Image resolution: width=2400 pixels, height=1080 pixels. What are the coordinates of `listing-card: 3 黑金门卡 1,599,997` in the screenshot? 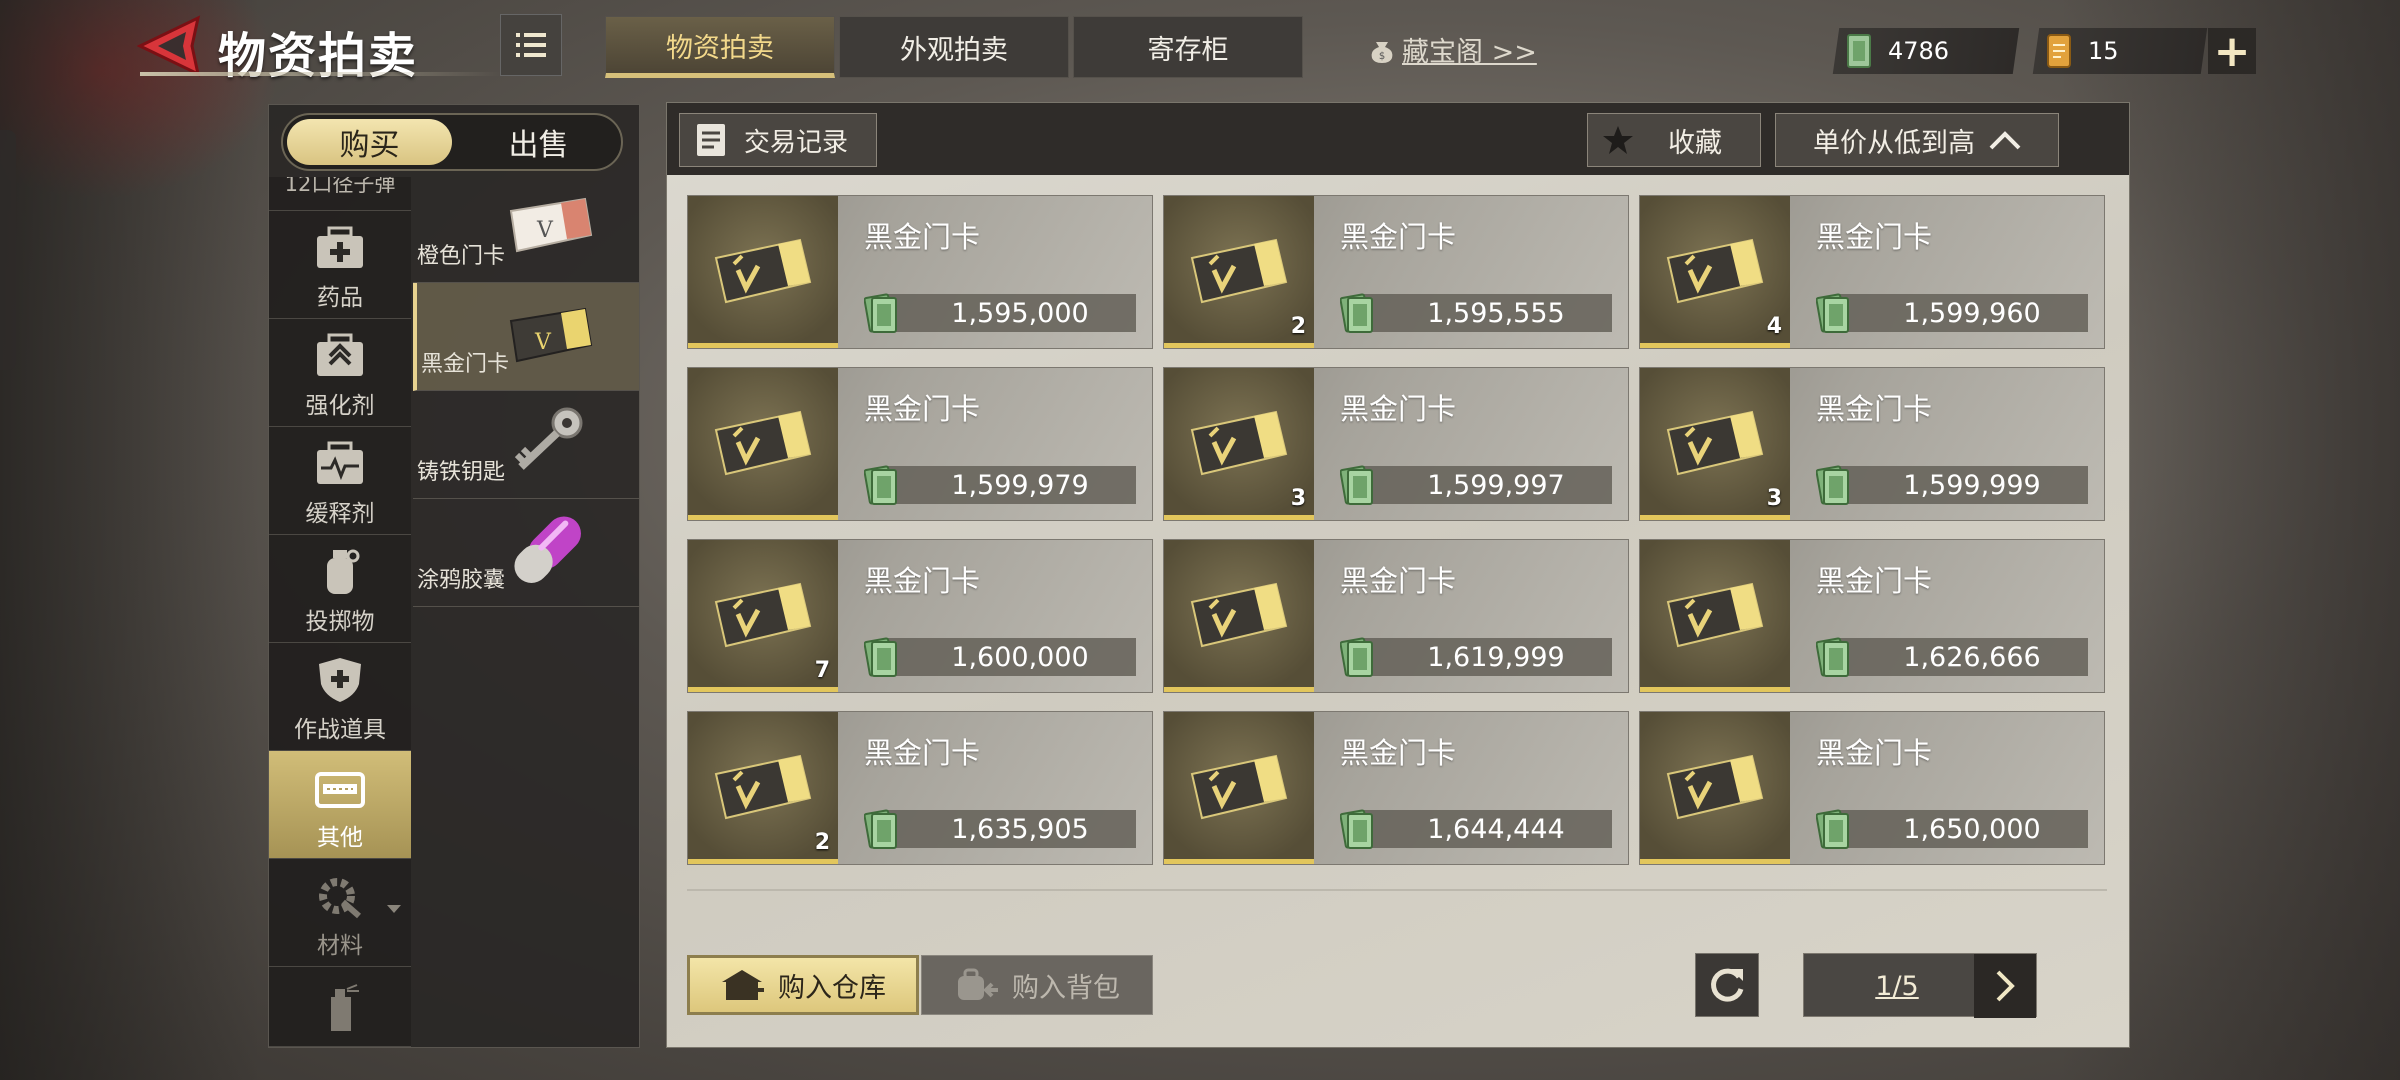 It's located at (1396, 444).